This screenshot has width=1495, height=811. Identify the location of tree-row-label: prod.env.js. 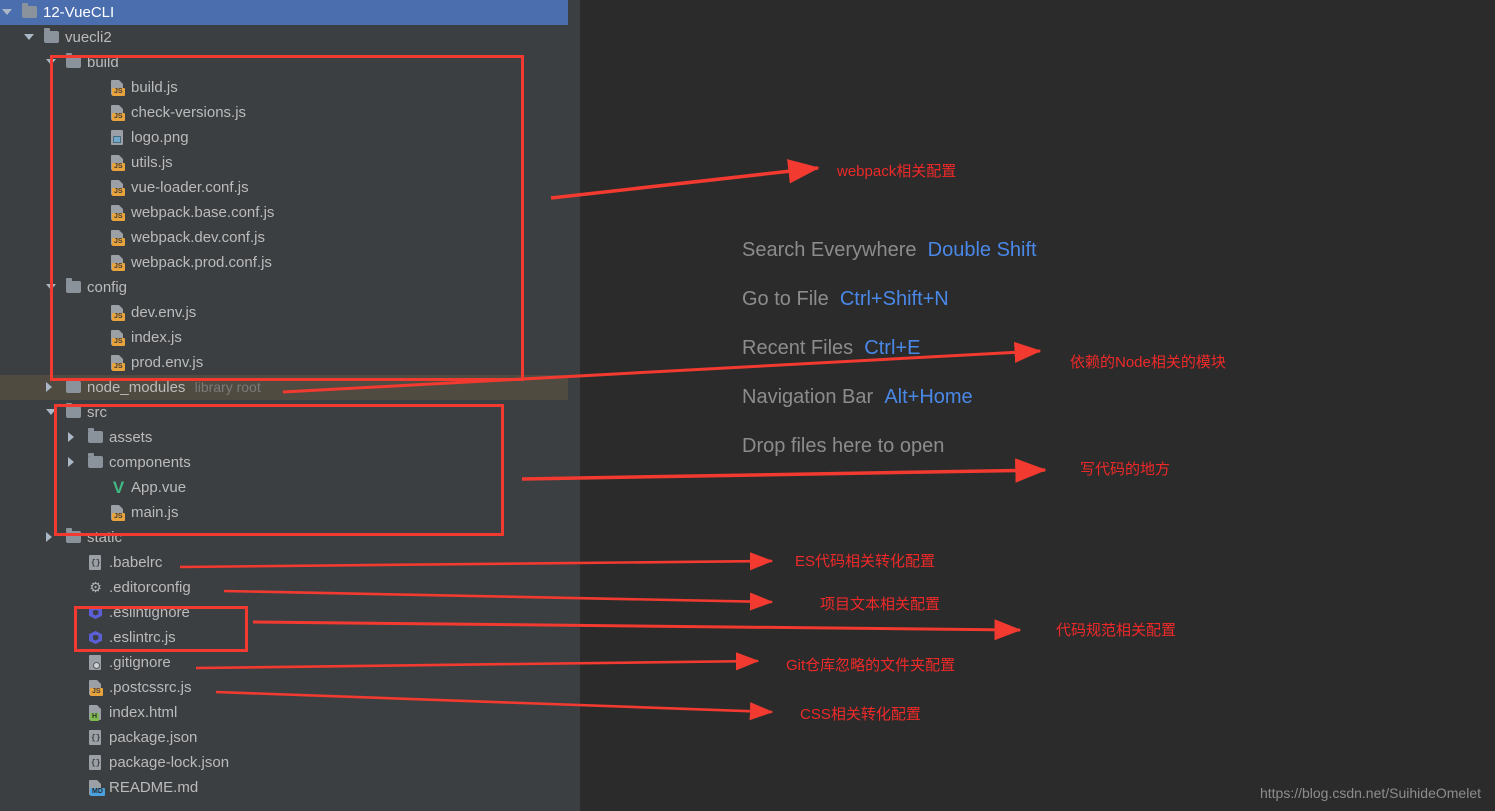
(167, 362).